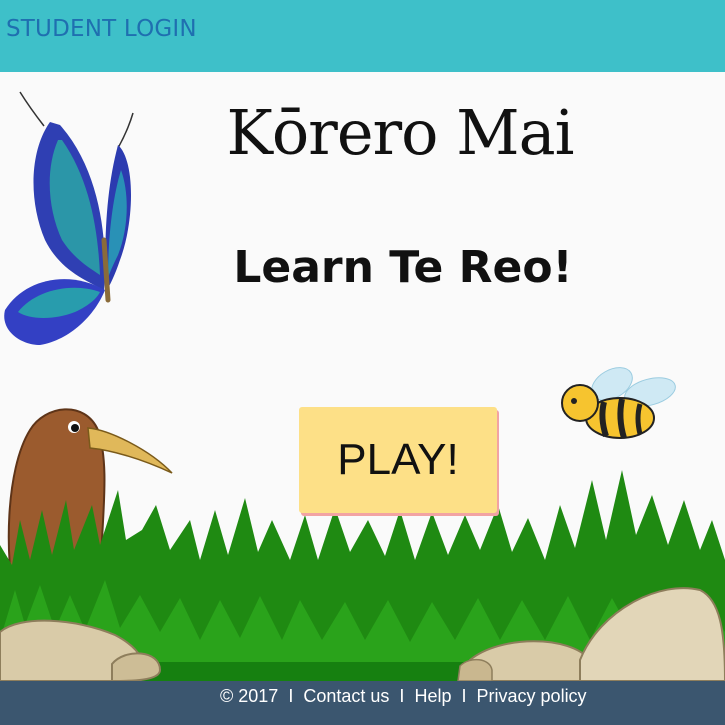 This screenshot has width=725, height=725. What do you see at coordinates (432, 696) in the screenshot?
I see `help-link: Help` at bounding box center [432, 696].